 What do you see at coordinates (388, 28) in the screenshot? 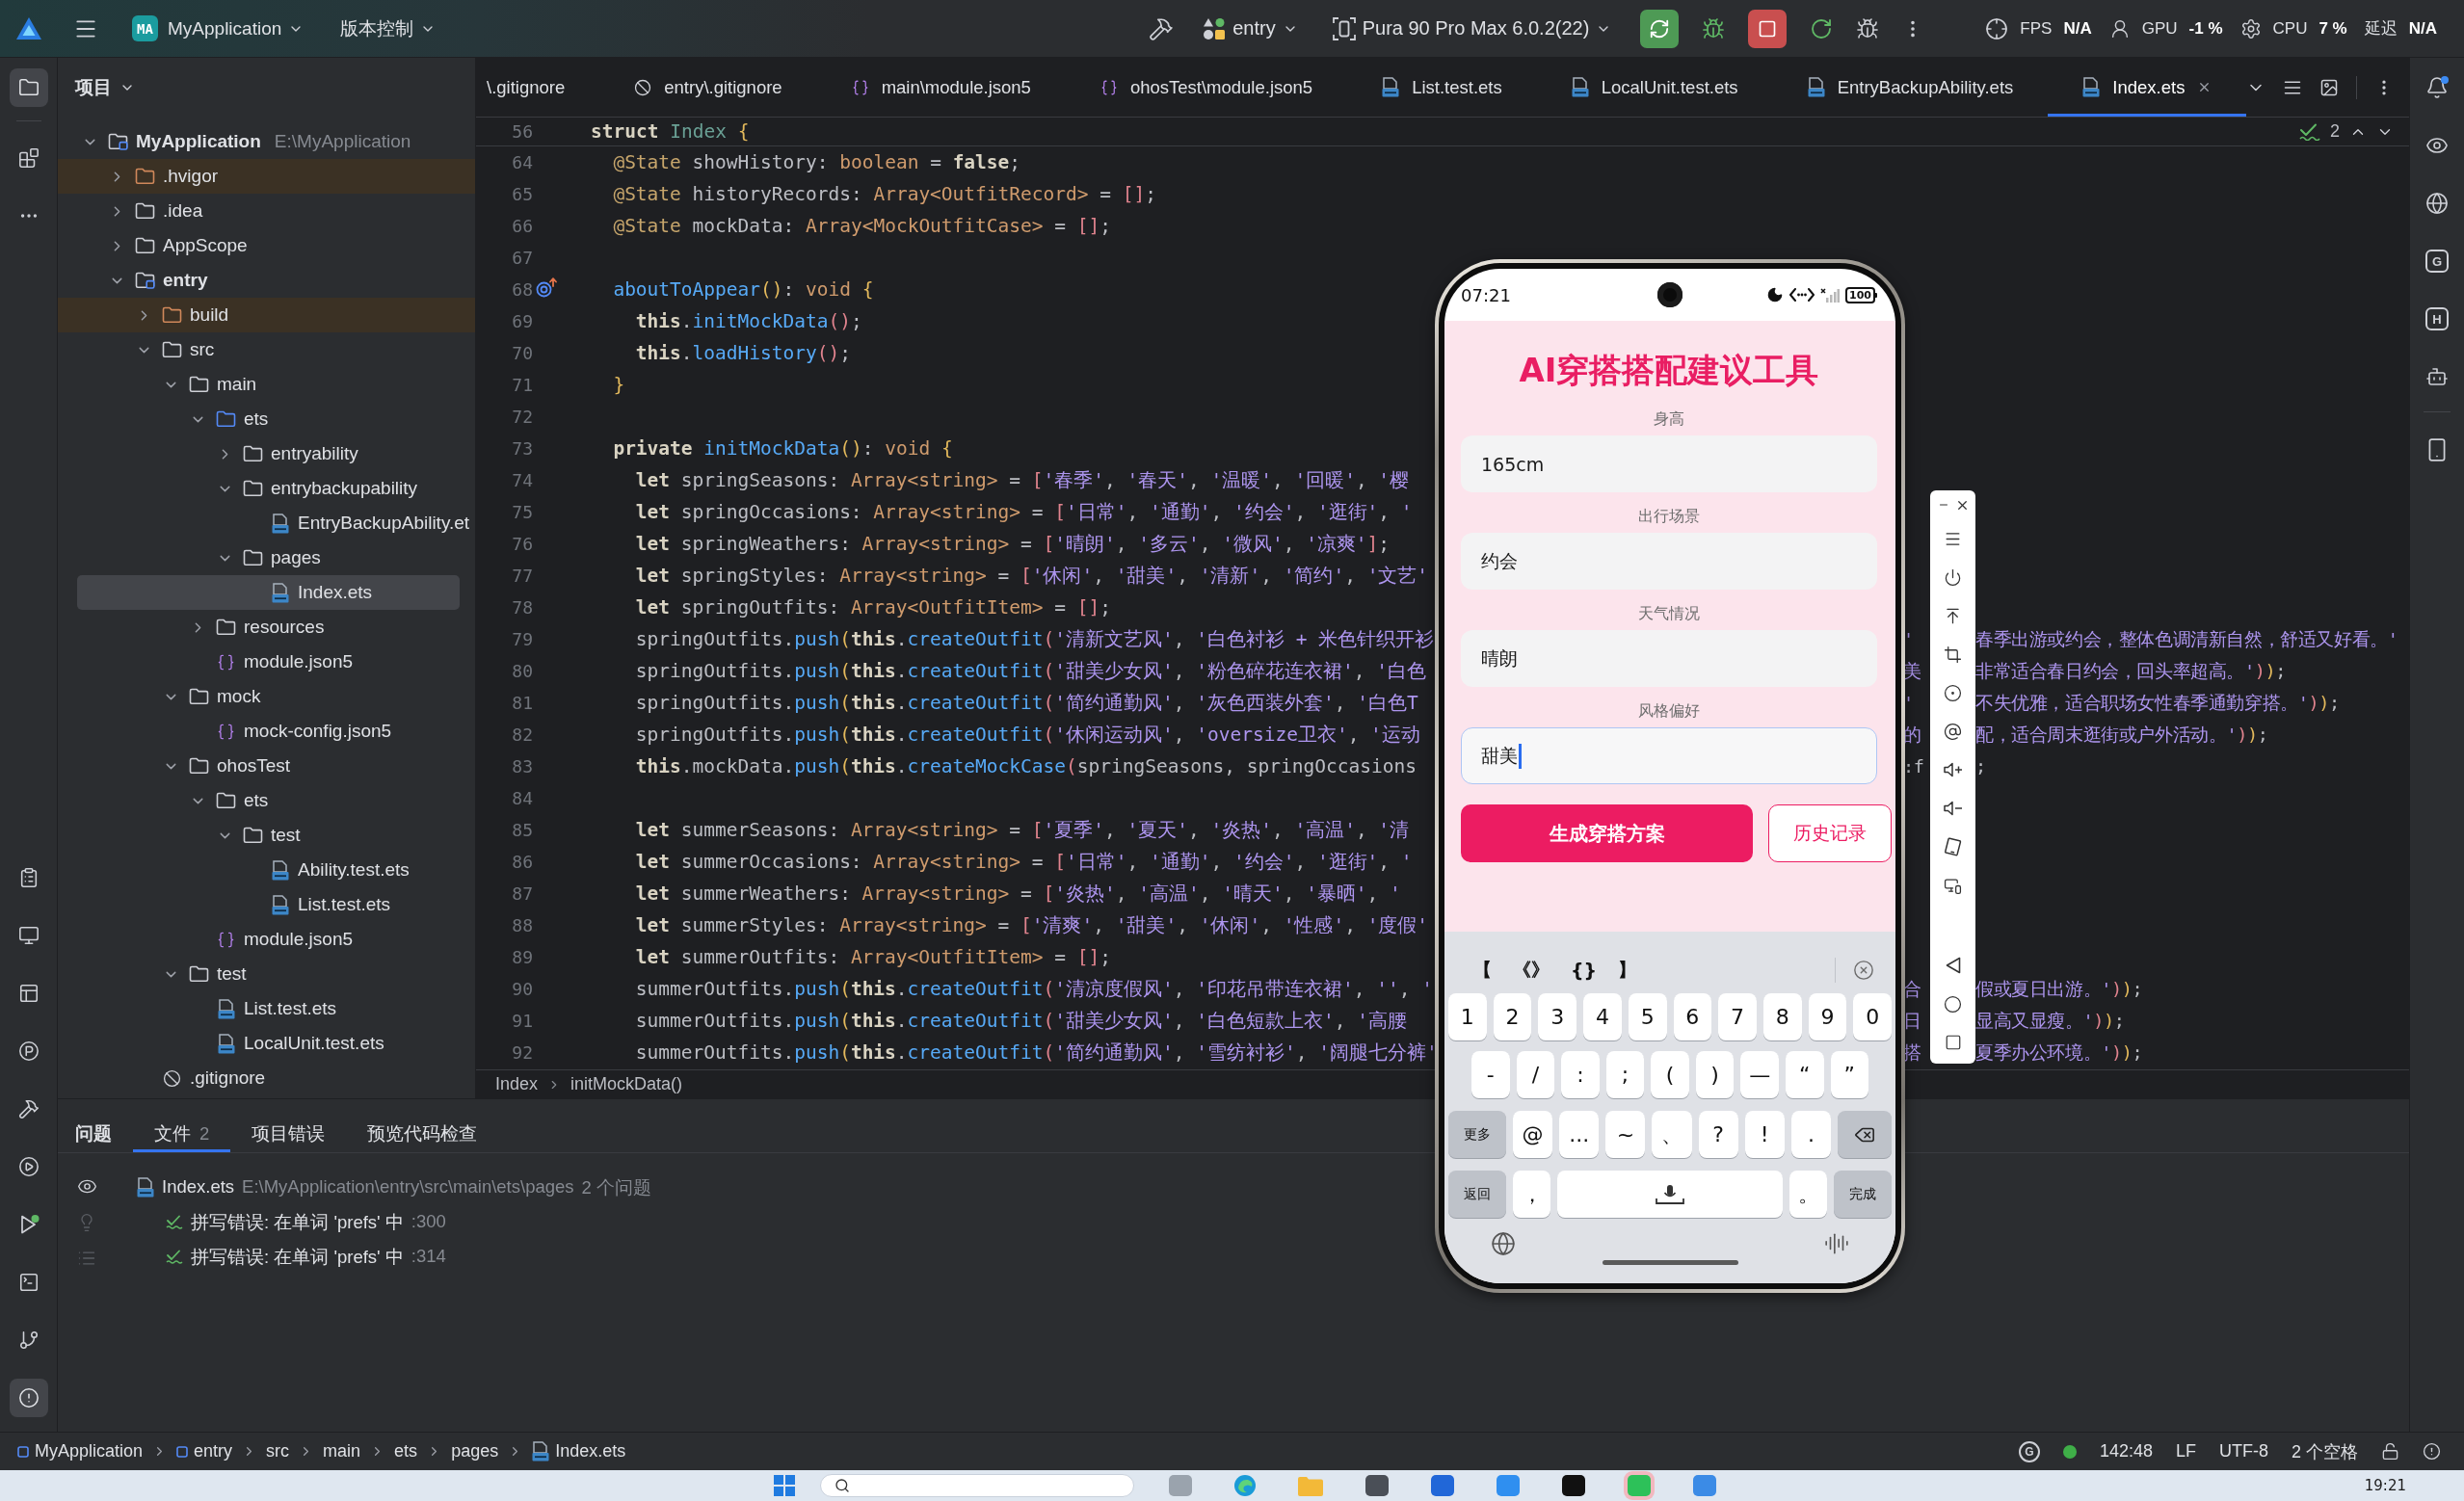
I see `vcs-dropdown: 版本控制` at bounding box center [388, 28].